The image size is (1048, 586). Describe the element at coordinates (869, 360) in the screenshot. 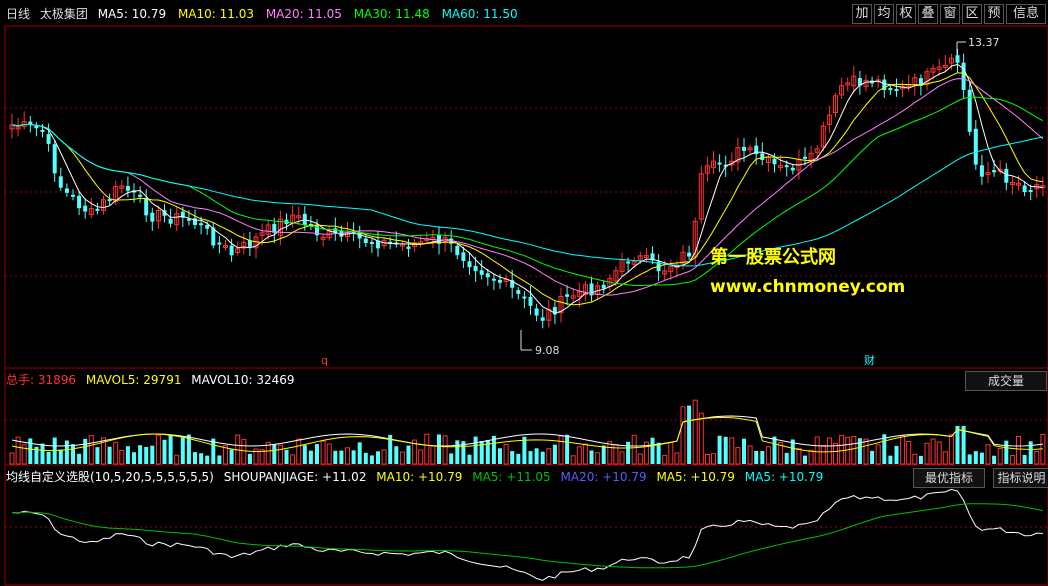

I see `event-marker-cai: 财` at that location.